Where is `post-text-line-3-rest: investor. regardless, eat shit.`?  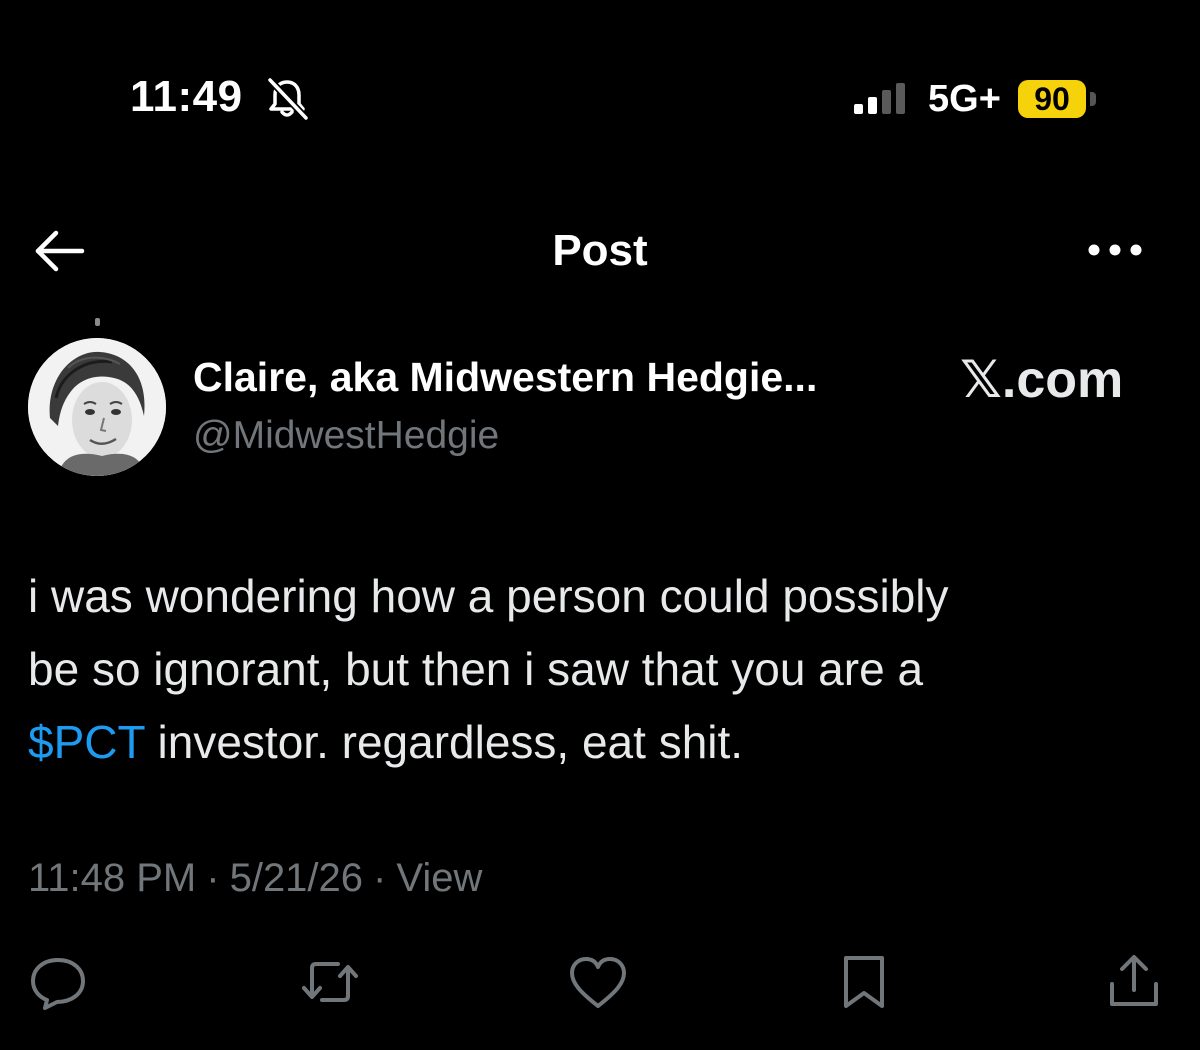 post-text-line-3-rest: investor. regardless, eat shit. is located at coordinates (444, 742).